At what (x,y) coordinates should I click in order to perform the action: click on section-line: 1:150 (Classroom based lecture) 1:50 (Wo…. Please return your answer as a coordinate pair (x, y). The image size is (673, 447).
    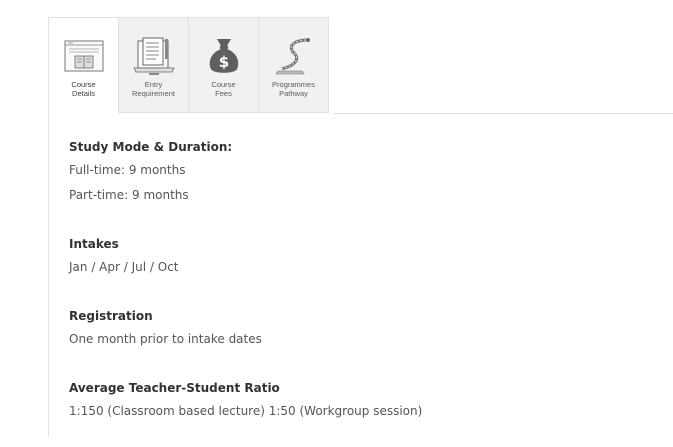
    Looking at the image, I should click on (246, 411).